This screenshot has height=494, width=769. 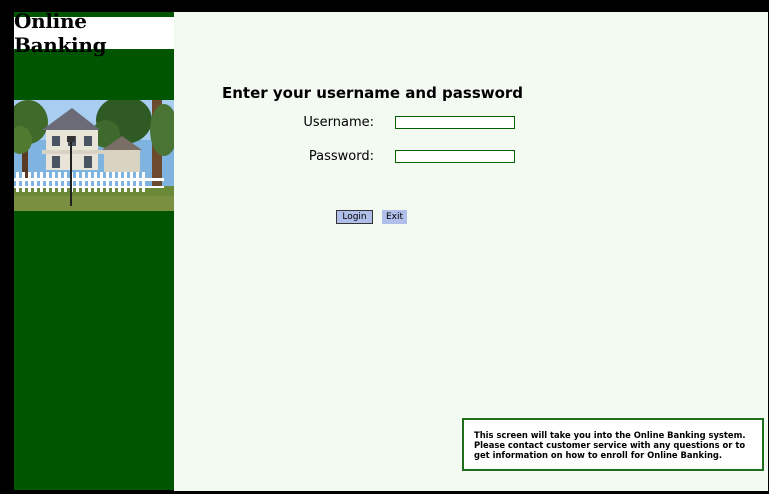 I want to click on password-input, so click(x=455, y=156).